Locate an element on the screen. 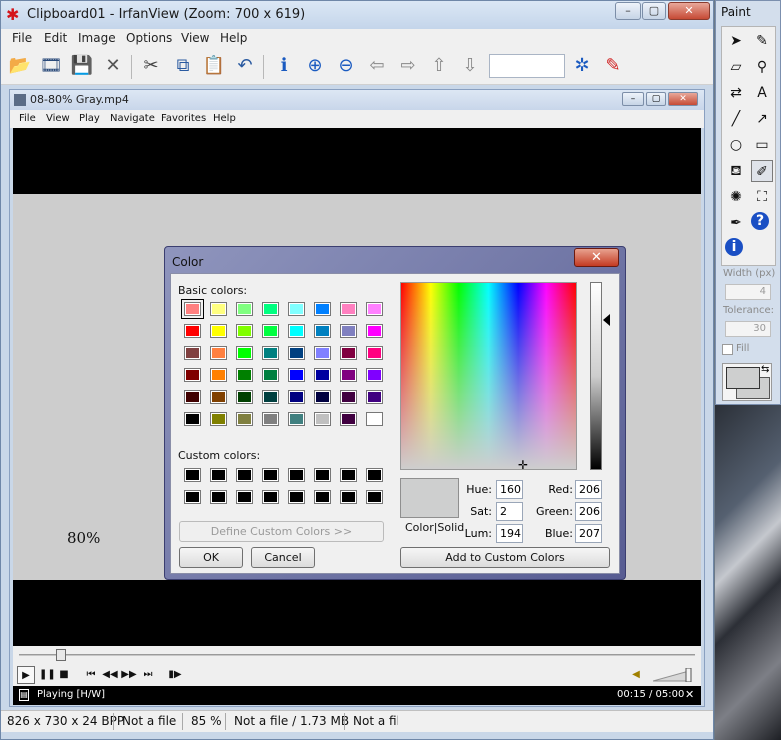  menu-help: Help is located at coordinates (233, 38).